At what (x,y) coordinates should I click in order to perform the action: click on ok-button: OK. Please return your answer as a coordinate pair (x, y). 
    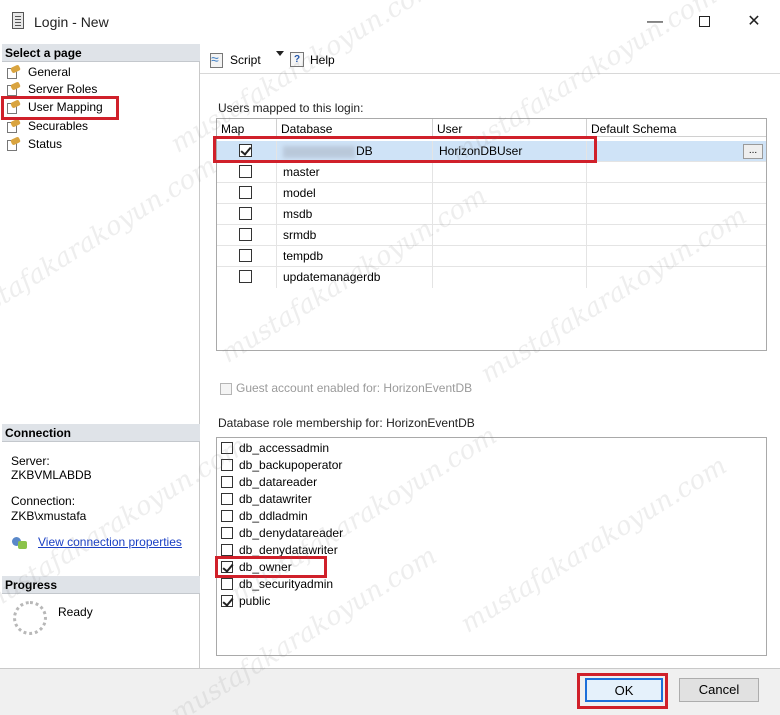
    Looking at the image, I should click on (624, 690).